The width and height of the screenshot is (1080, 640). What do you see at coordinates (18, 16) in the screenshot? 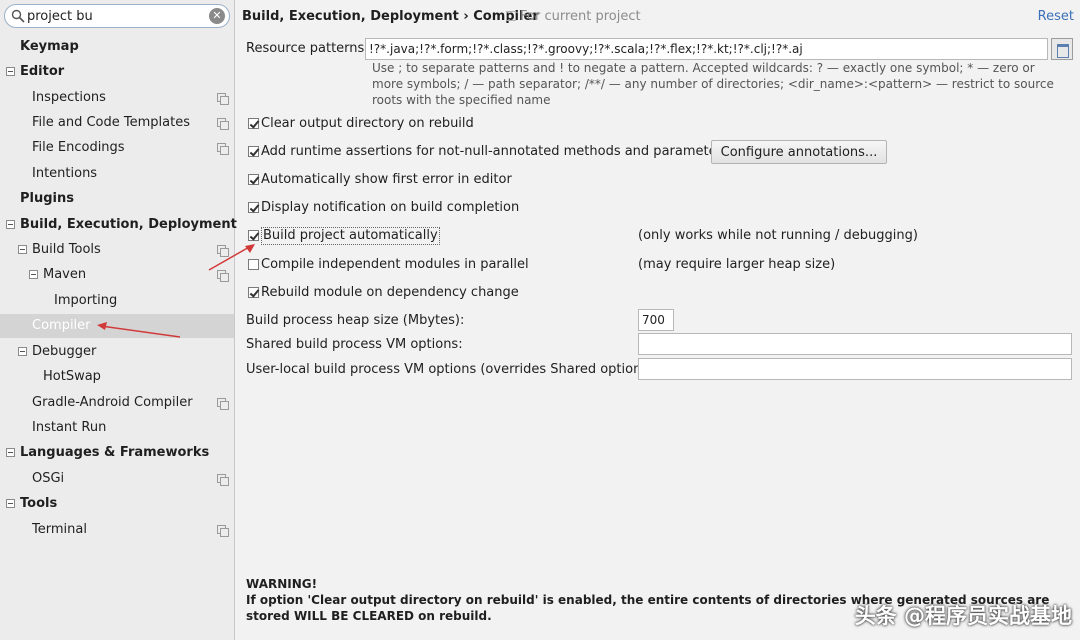
I see `search-icon` at bounding box center [18, 16].